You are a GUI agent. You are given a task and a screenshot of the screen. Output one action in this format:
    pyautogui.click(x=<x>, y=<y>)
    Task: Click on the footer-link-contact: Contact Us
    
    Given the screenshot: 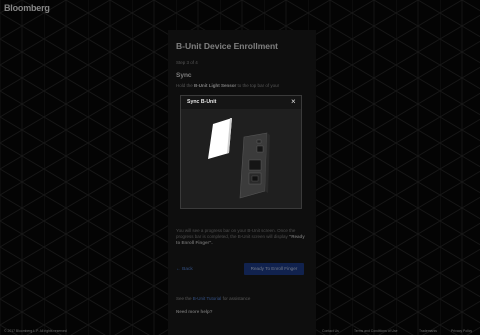 What is the action you would take?
    pyautogui.click(x=330, y=331)
    